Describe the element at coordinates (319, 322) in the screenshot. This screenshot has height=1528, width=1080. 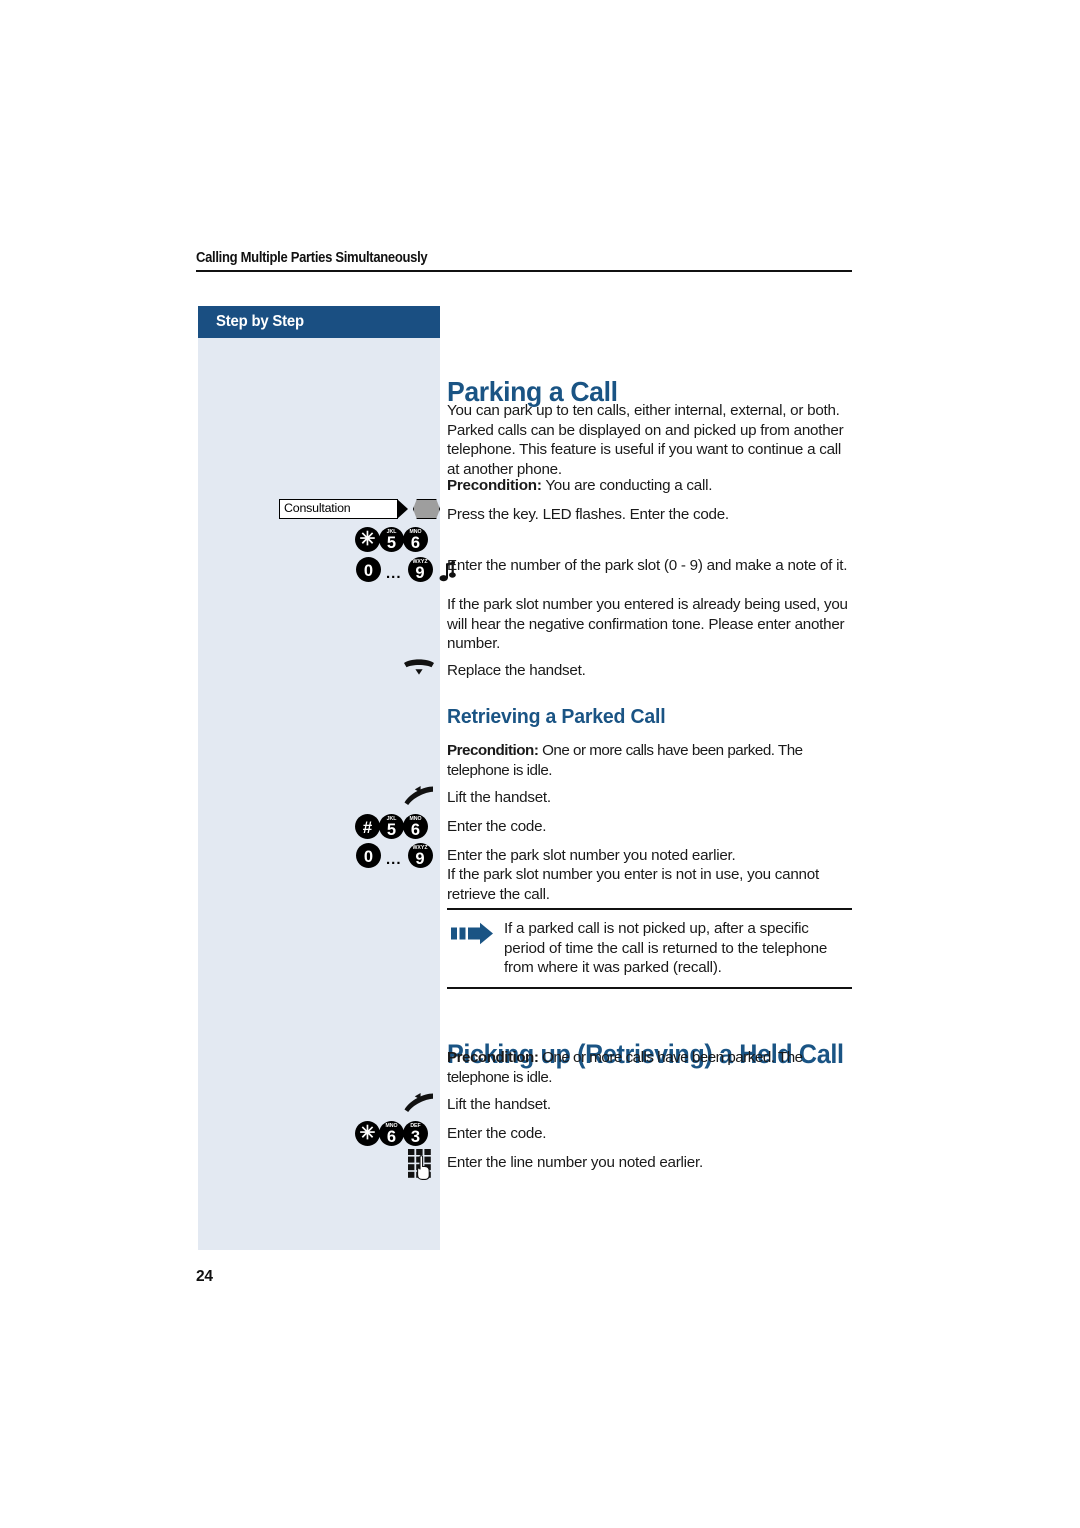
I see `step-by-step-header-bar: Step by Step` at that location.